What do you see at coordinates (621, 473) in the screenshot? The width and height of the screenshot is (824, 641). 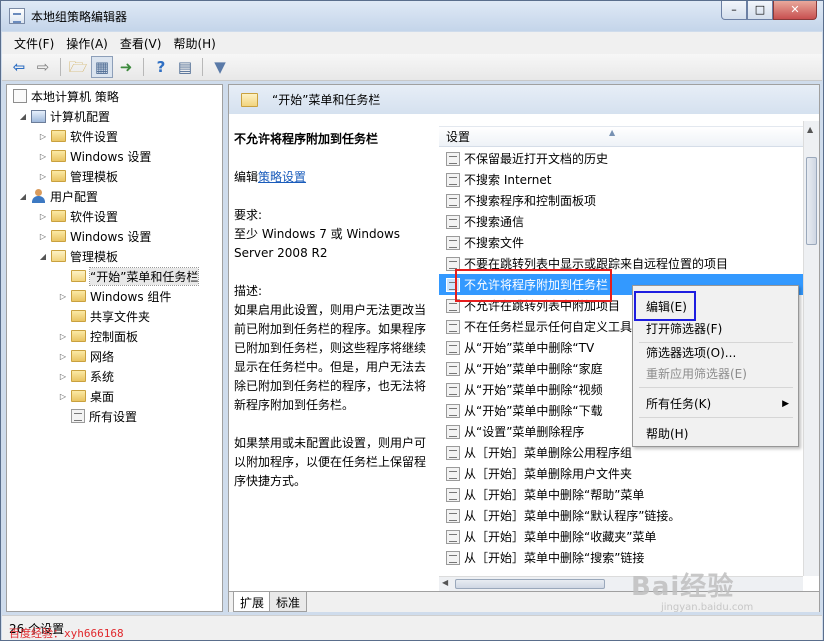 I see `policy-row: 从［开始］菜单删除用户文件夹` at bounding box center [621, 473].